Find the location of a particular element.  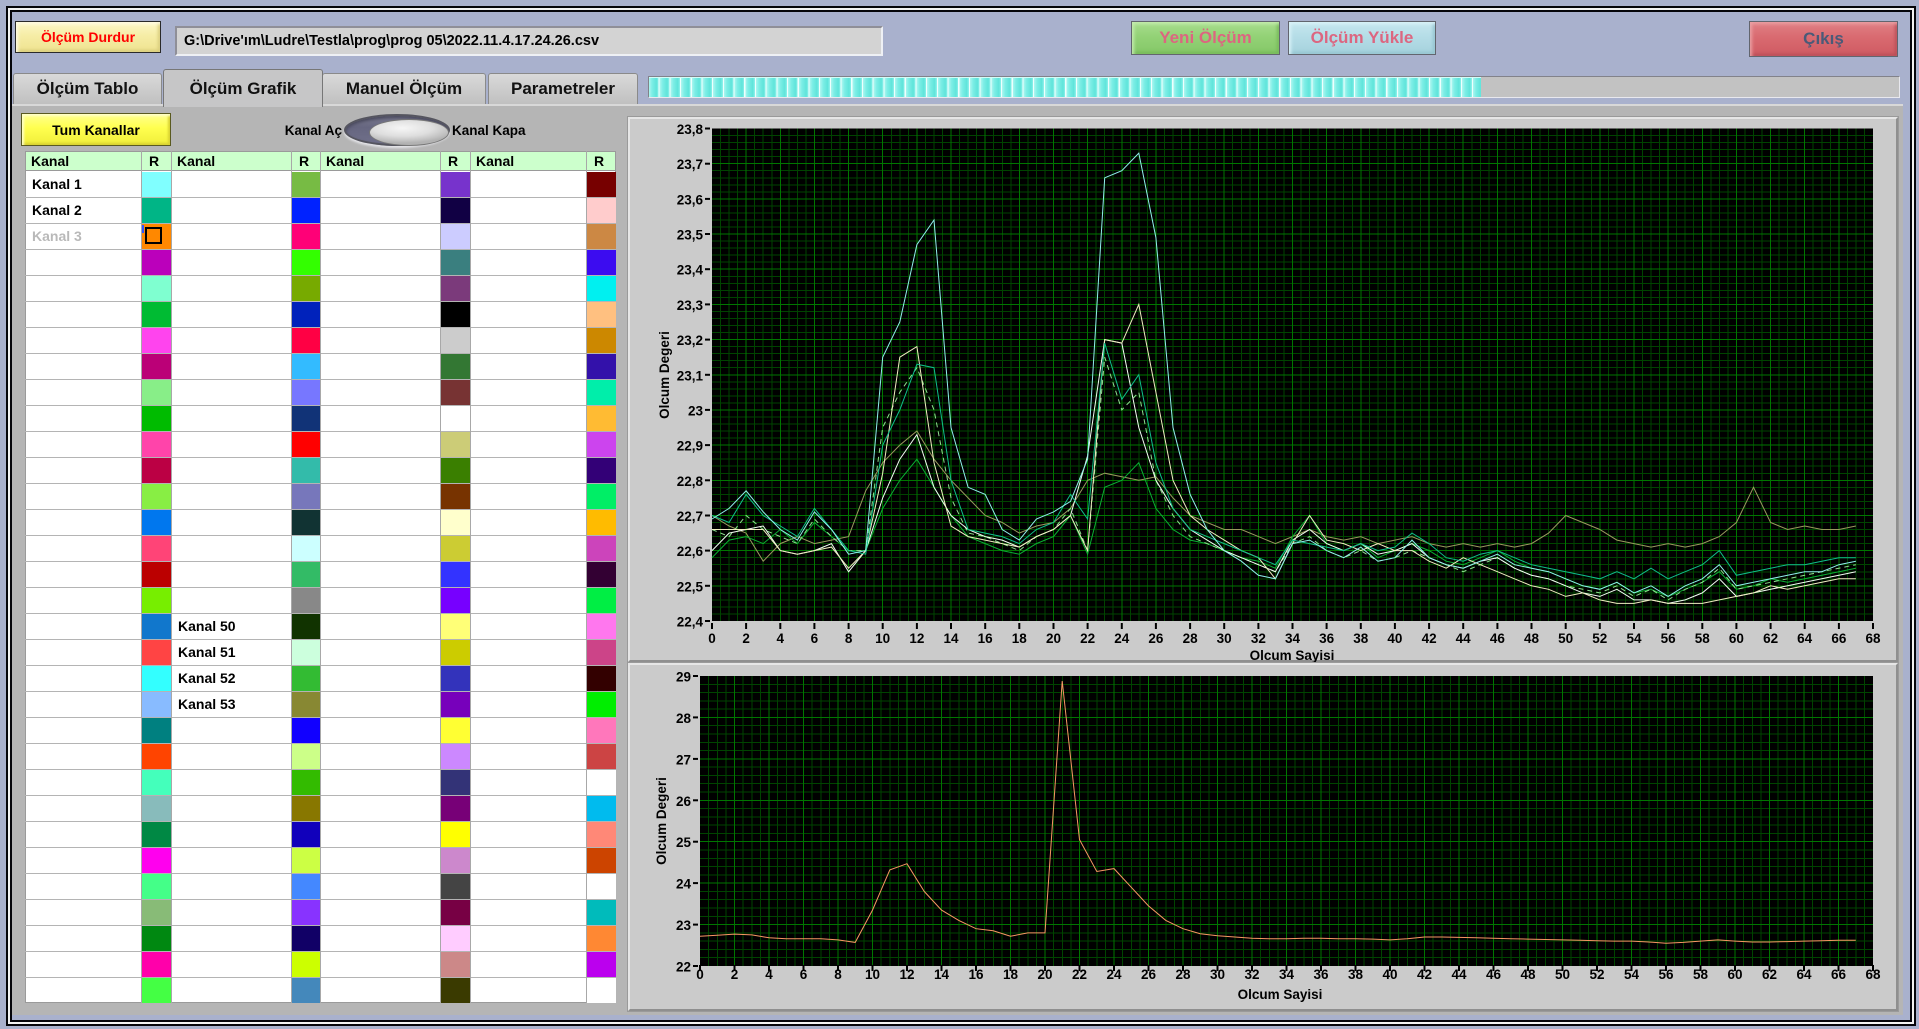

svg-text: 23,1 is located at coordinates (690, 375).